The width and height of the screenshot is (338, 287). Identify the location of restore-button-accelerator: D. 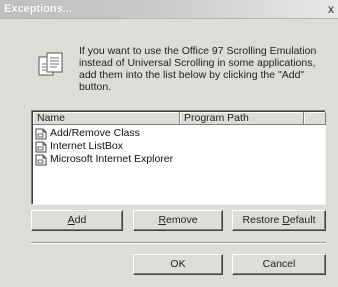
(286, 220).